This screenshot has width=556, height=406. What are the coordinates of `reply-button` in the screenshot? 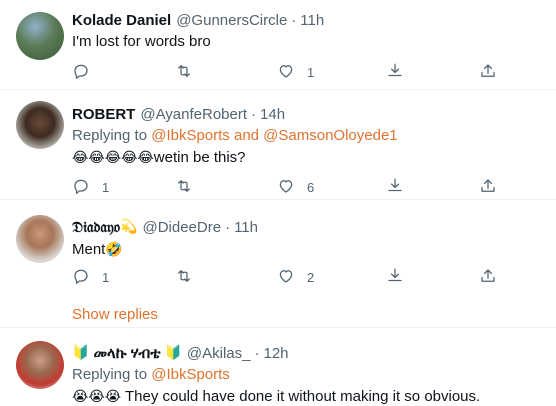 It's located at (87, 72).